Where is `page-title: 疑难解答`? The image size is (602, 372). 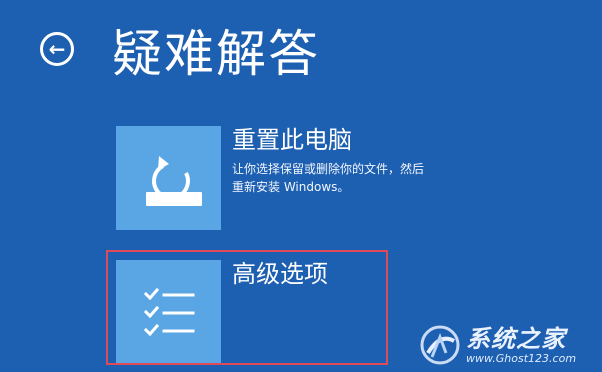
page-title: 疑难解答 is located at coordinates (216, 54).